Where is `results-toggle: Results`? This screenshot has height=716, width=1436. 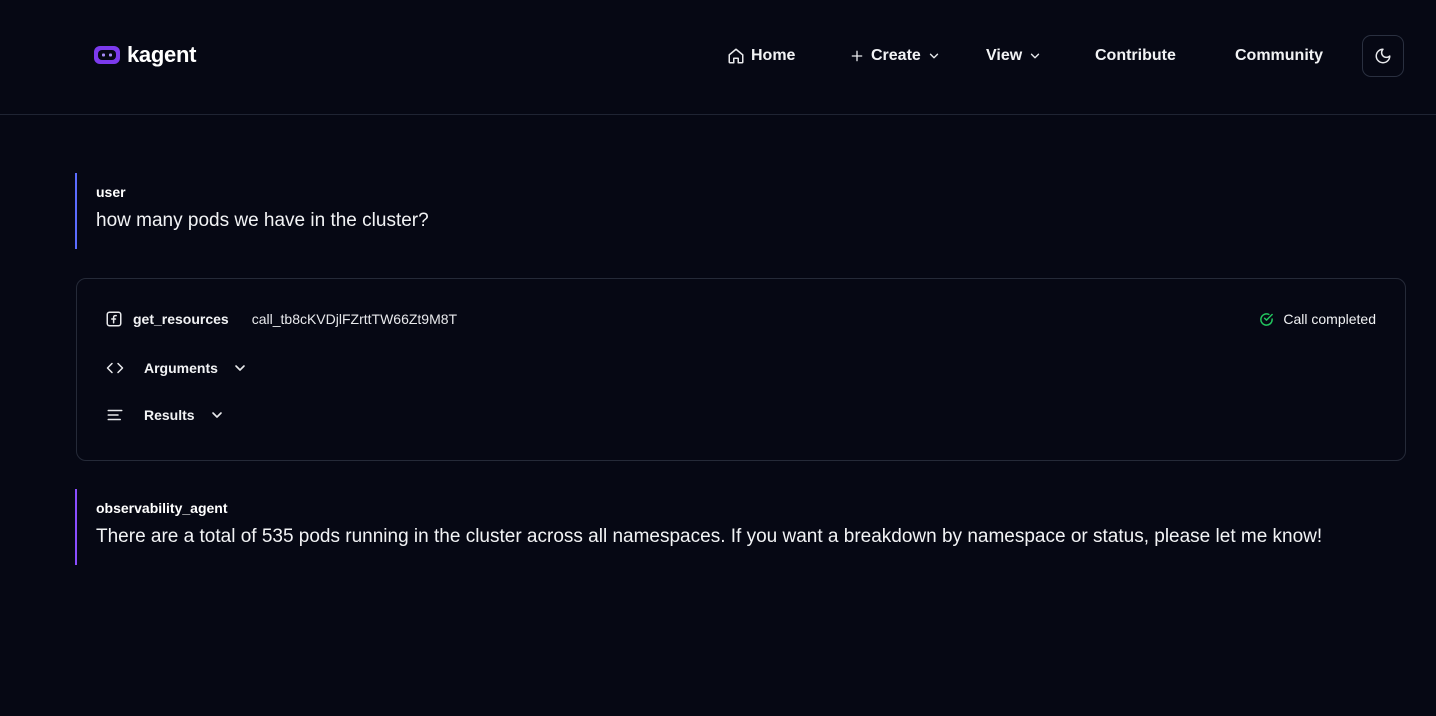 results-toggle: Results is located at coordinates (165, 415).